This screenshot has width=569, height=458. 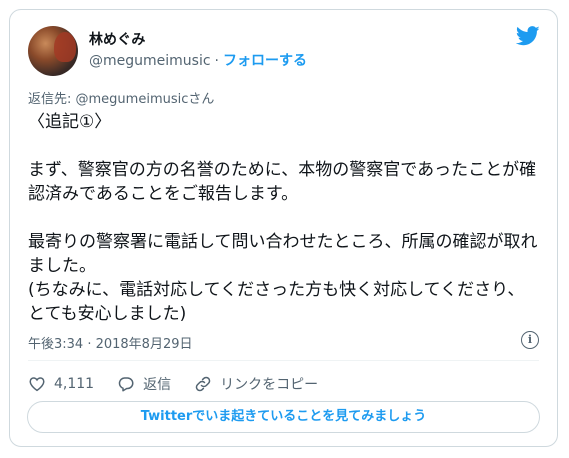 I want to click on action-bar: 4,111 返信 リンクをコピー, so click(x=184, y=384).